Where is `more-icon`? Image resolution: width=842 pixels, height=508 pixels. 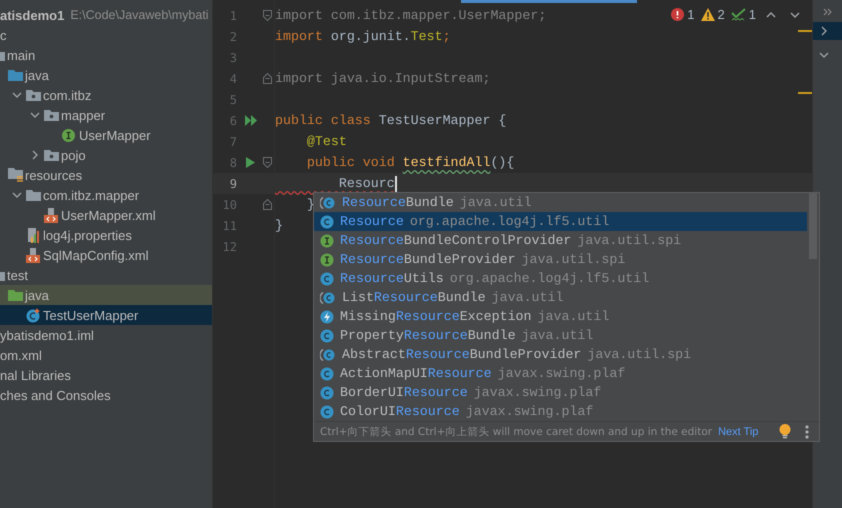 more-icon is located at coordinates (827, 12).